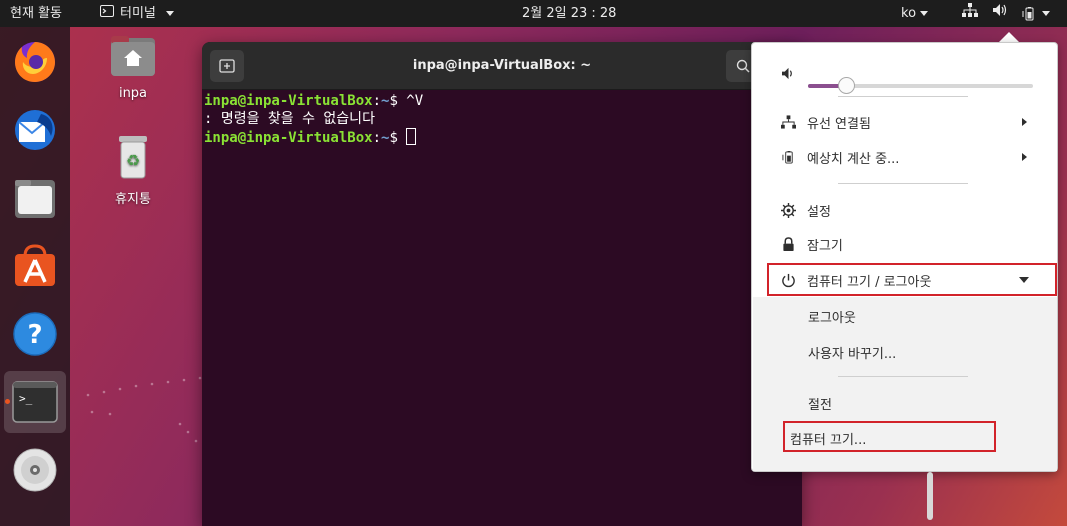 The image size is (1067, 526). I want to click on menu-item-label: 유선 연결됨, so click(839, 124).